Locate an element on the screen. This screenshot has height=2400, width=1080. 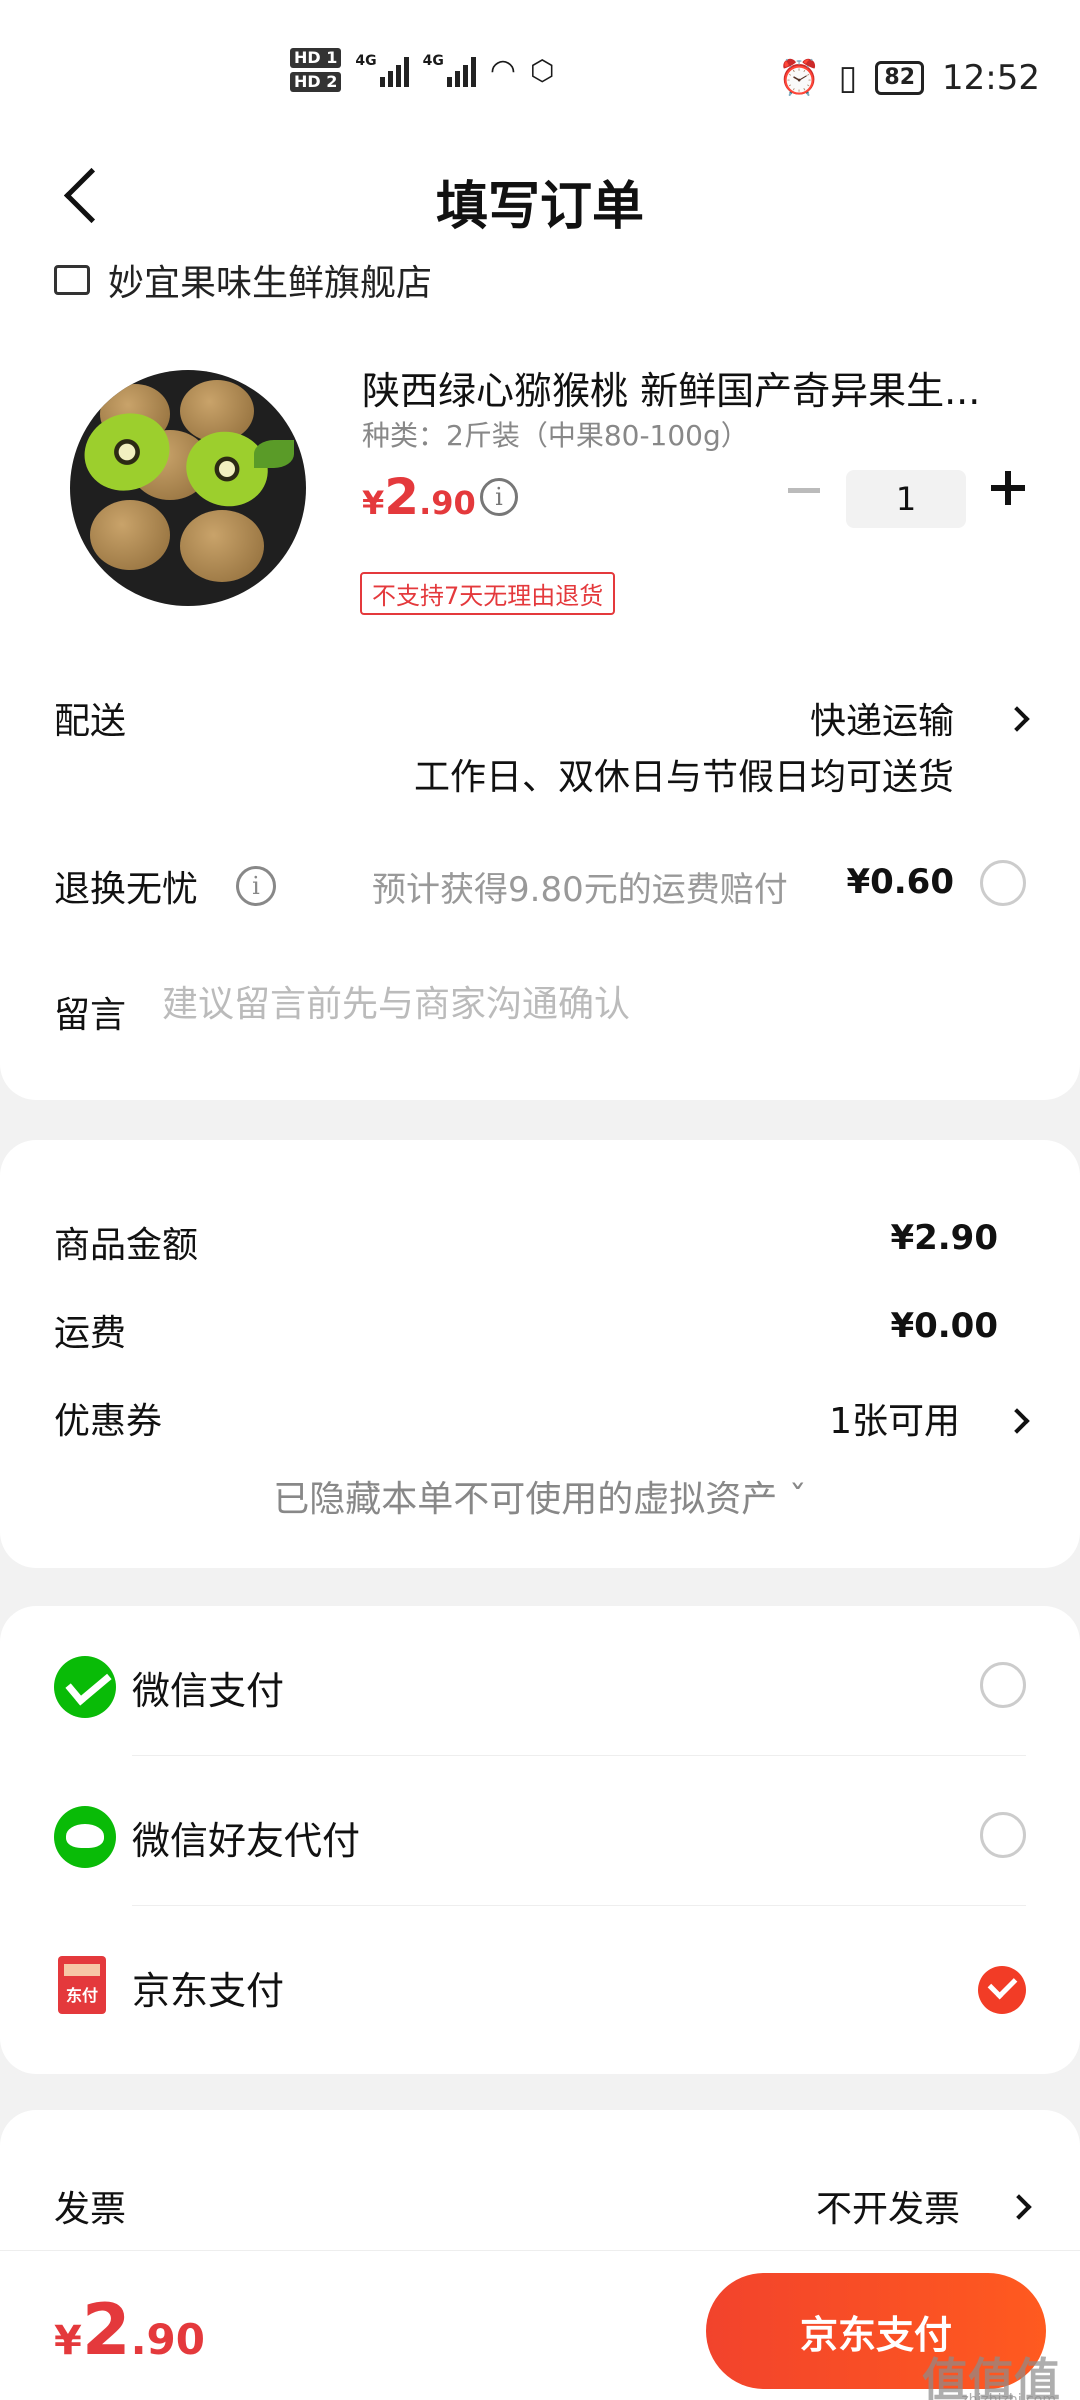
shipping-value: ¥0.00 is located at coordinates (944, 1326).